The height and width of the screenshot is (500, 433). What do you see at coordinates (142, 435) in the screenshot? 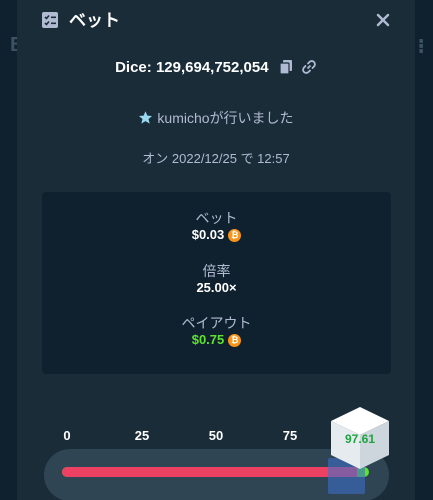
I see `scale-tick-25: 25` at bounding box center [142, 435].